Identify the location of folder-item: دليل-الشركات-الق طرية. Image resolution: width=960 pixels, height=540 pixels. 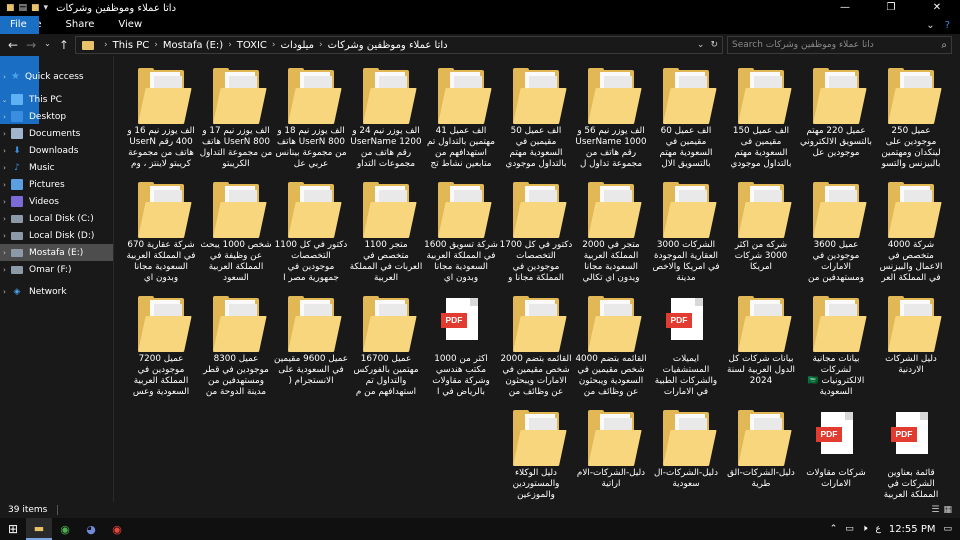
(761, 460).